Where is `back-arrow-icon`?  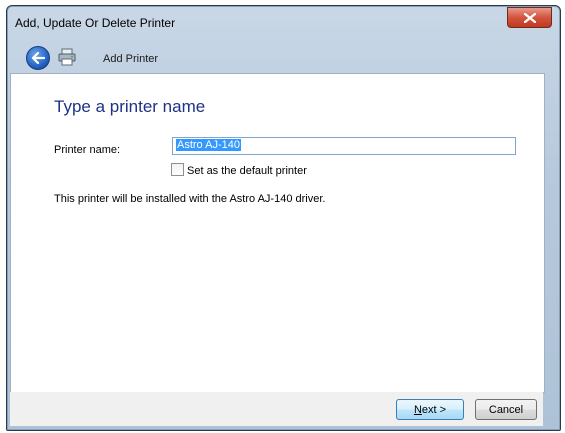 back-arrow-icon is located at coordinates (38, 58).